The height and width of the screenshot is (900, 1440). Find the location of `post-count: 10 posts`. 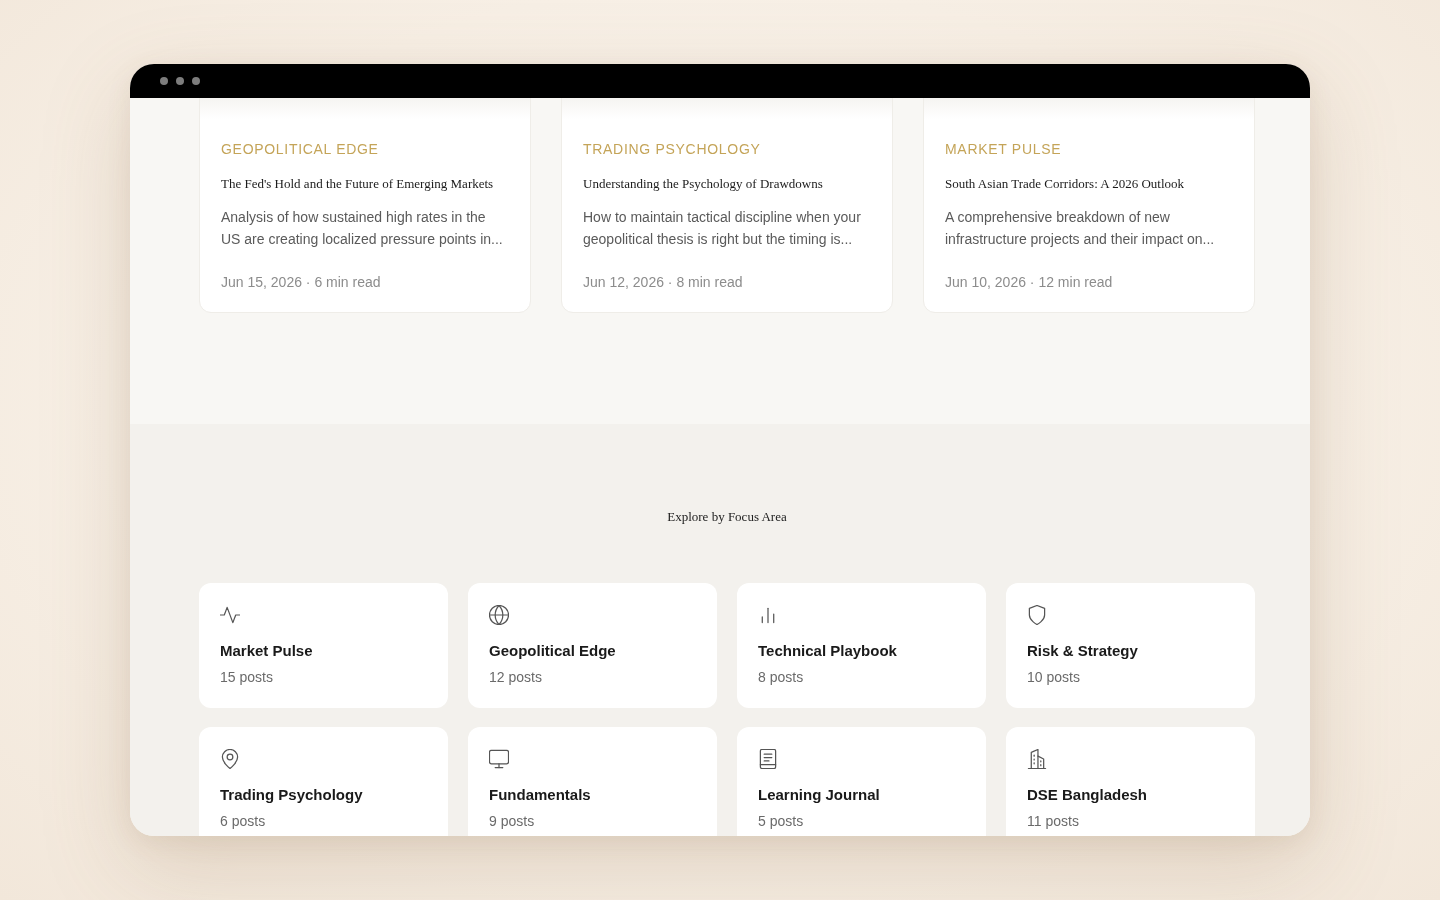

post-count: 10 posts is located at coordinates (1053, 677).